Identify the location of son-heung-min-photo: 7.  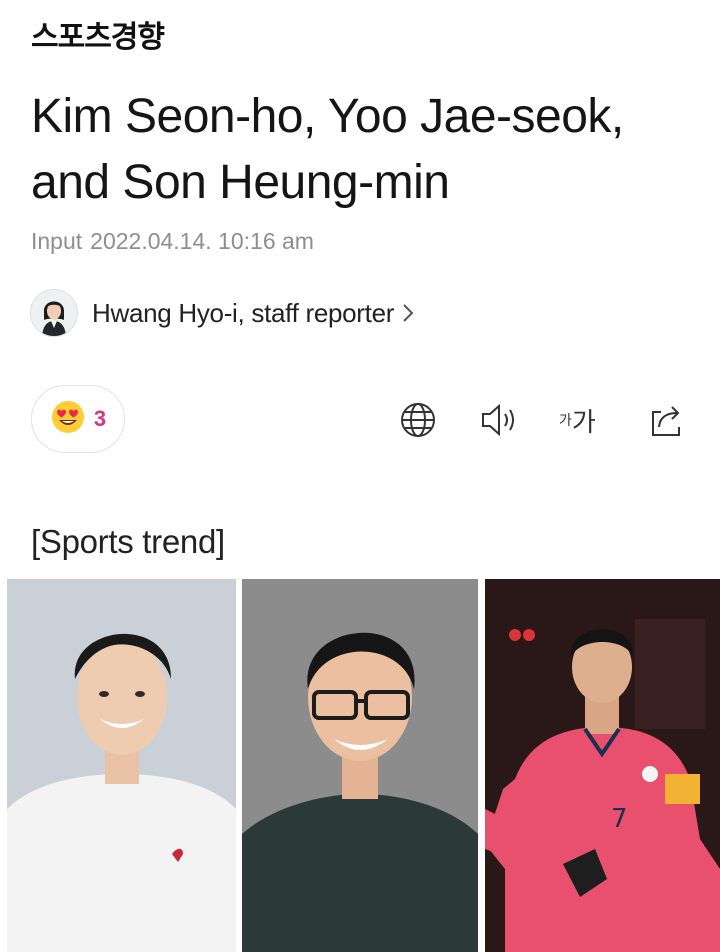
(602, 765).